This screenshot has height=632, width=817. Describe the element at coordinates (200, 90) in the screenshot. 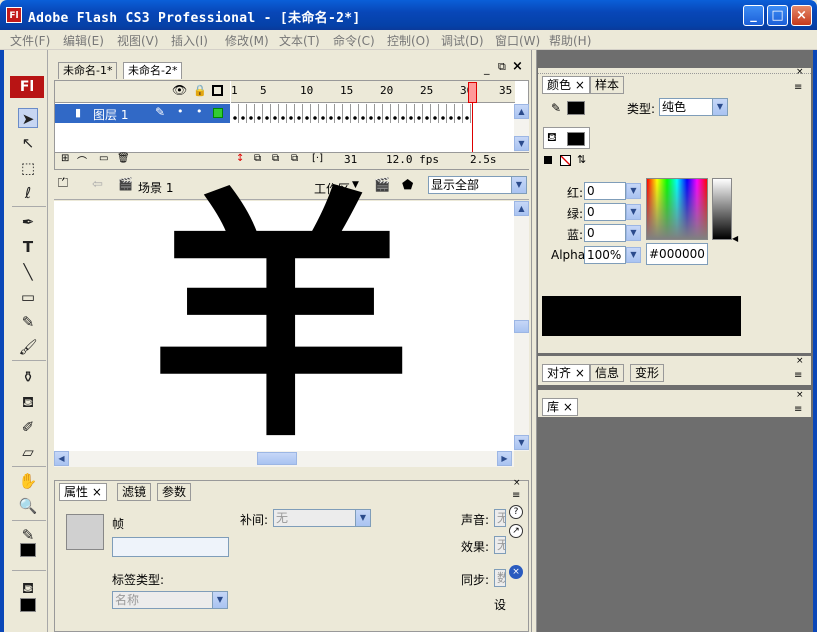

I see `lock-icon: 🔒` at that location.